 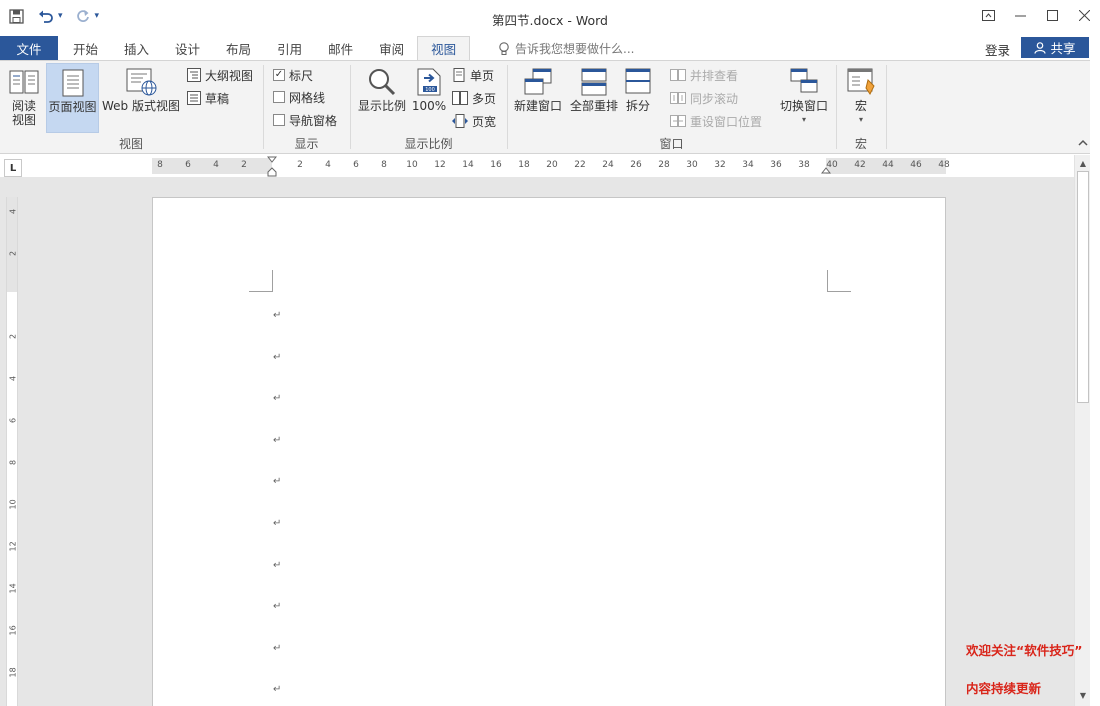 What do you see at coordinates (328, 165) in the screenshot?
I see `ruler-tick-label: 4` at bounding box center [328, 165].